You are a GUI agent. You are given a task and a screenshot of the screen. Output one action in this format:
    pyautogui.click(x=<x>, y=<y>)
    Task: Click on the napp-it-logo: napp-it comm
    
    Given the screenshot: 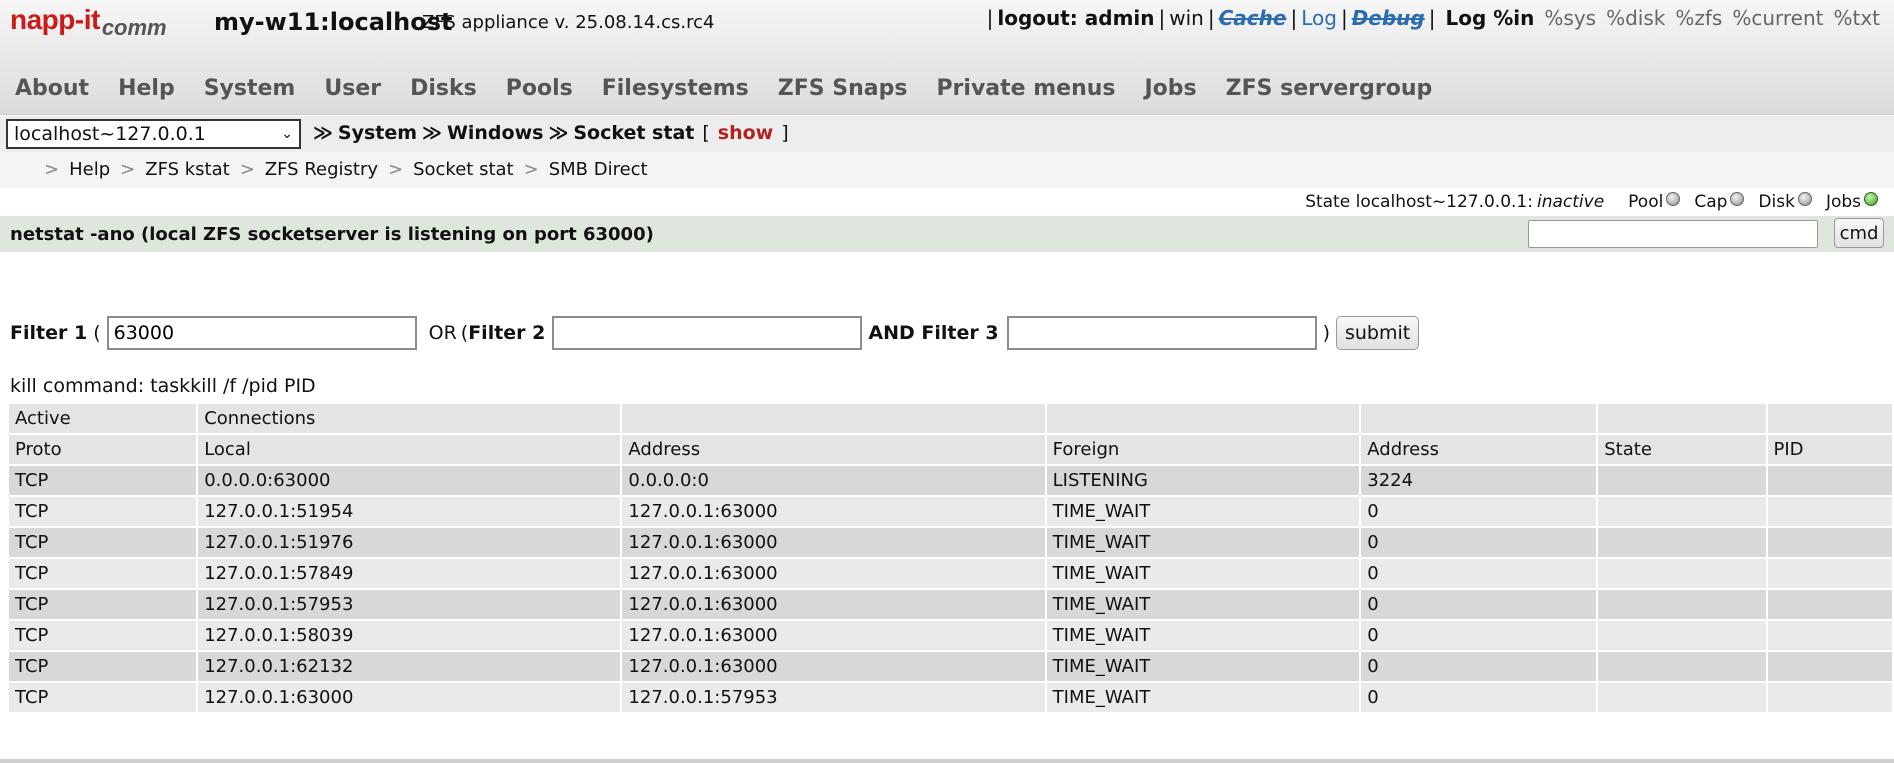 What is the action you would take?
    pyautogui.click(x=88, y=24)
    